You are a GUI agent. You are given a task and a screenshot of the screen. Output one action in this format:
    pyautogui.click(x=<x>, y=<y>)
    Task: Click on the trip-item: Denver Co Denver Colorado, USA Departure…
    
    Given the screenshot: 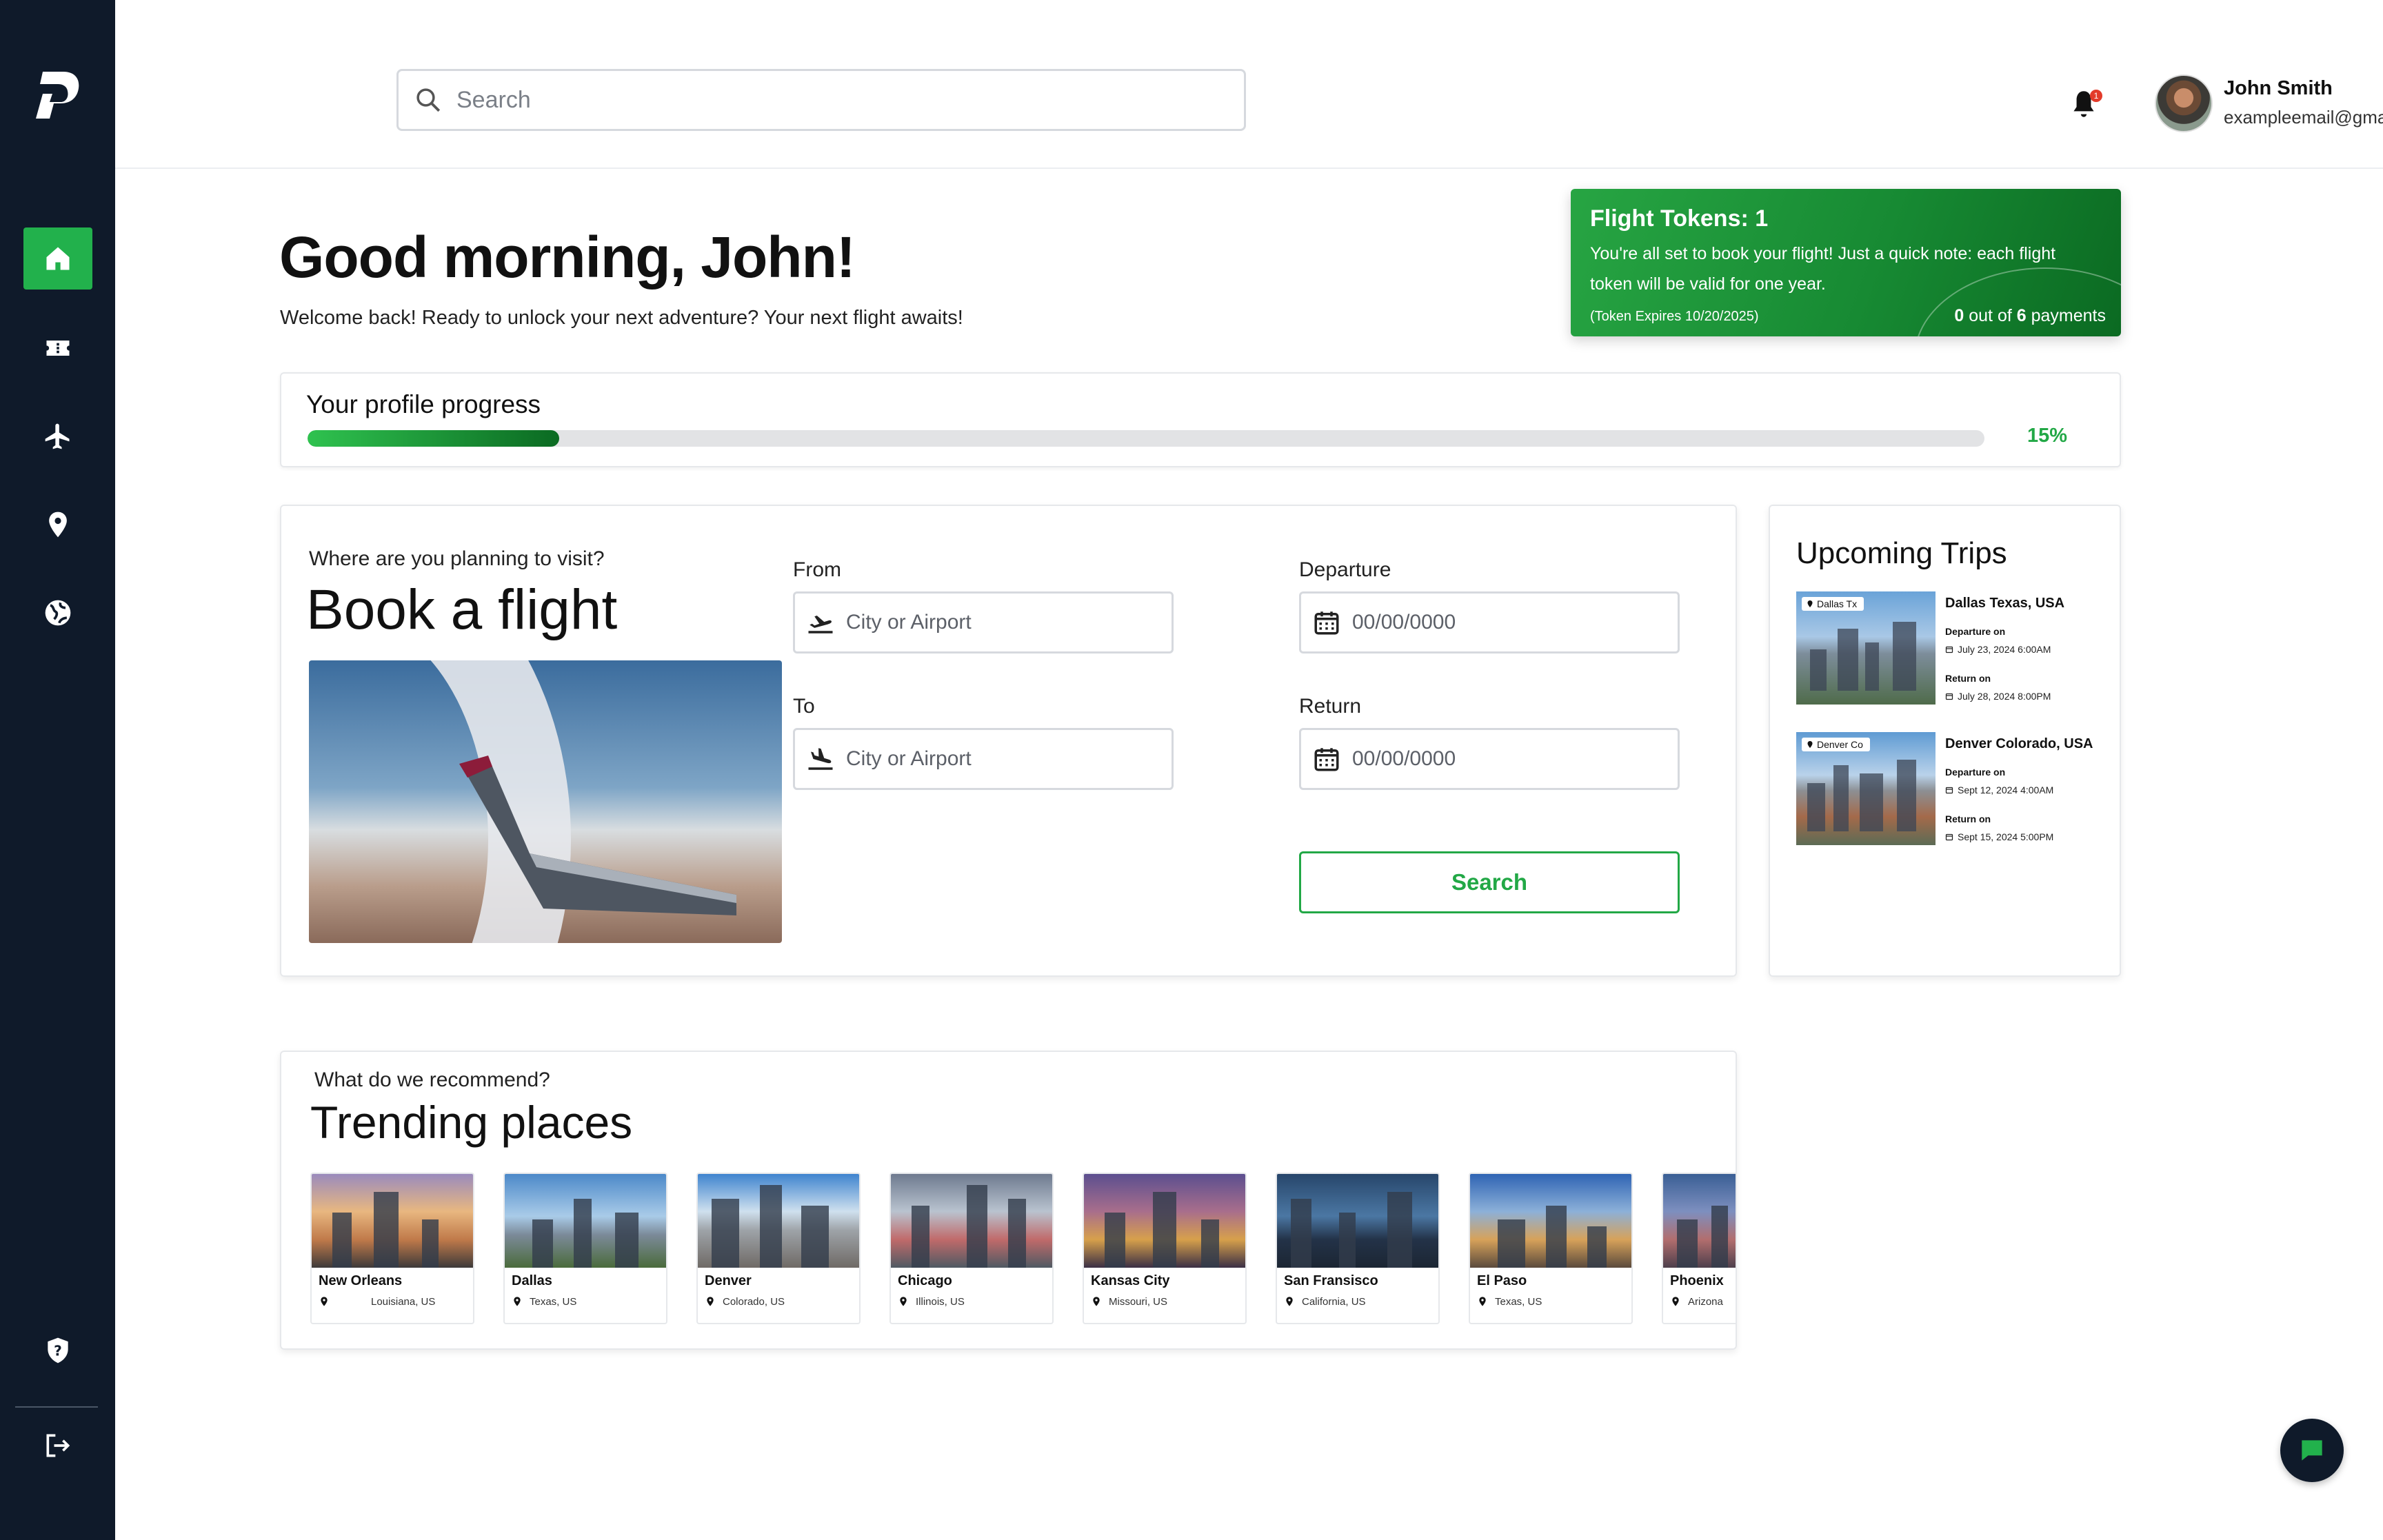 What is the action you would take?
    pyautogui.click(x=1954, y=790)
    